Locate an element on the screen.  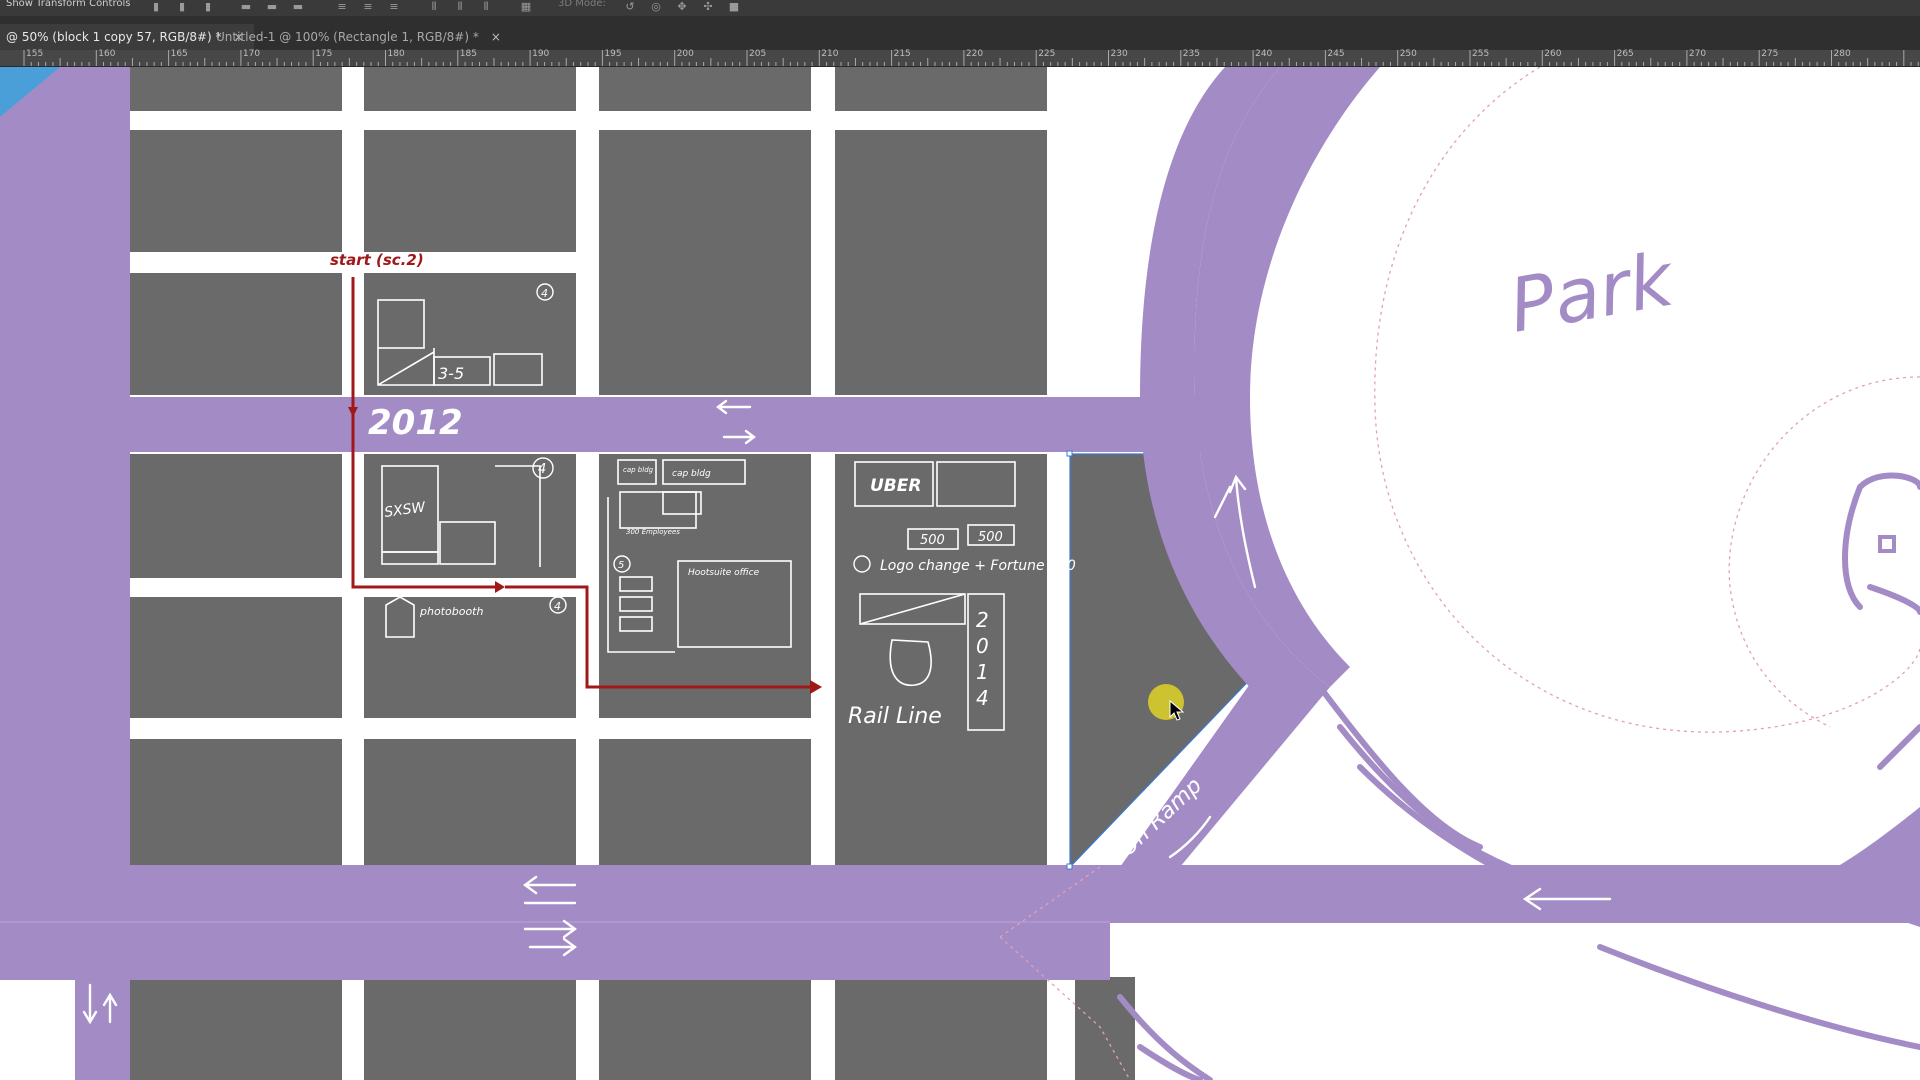
road-2012 is located at coordinates (665, 424).